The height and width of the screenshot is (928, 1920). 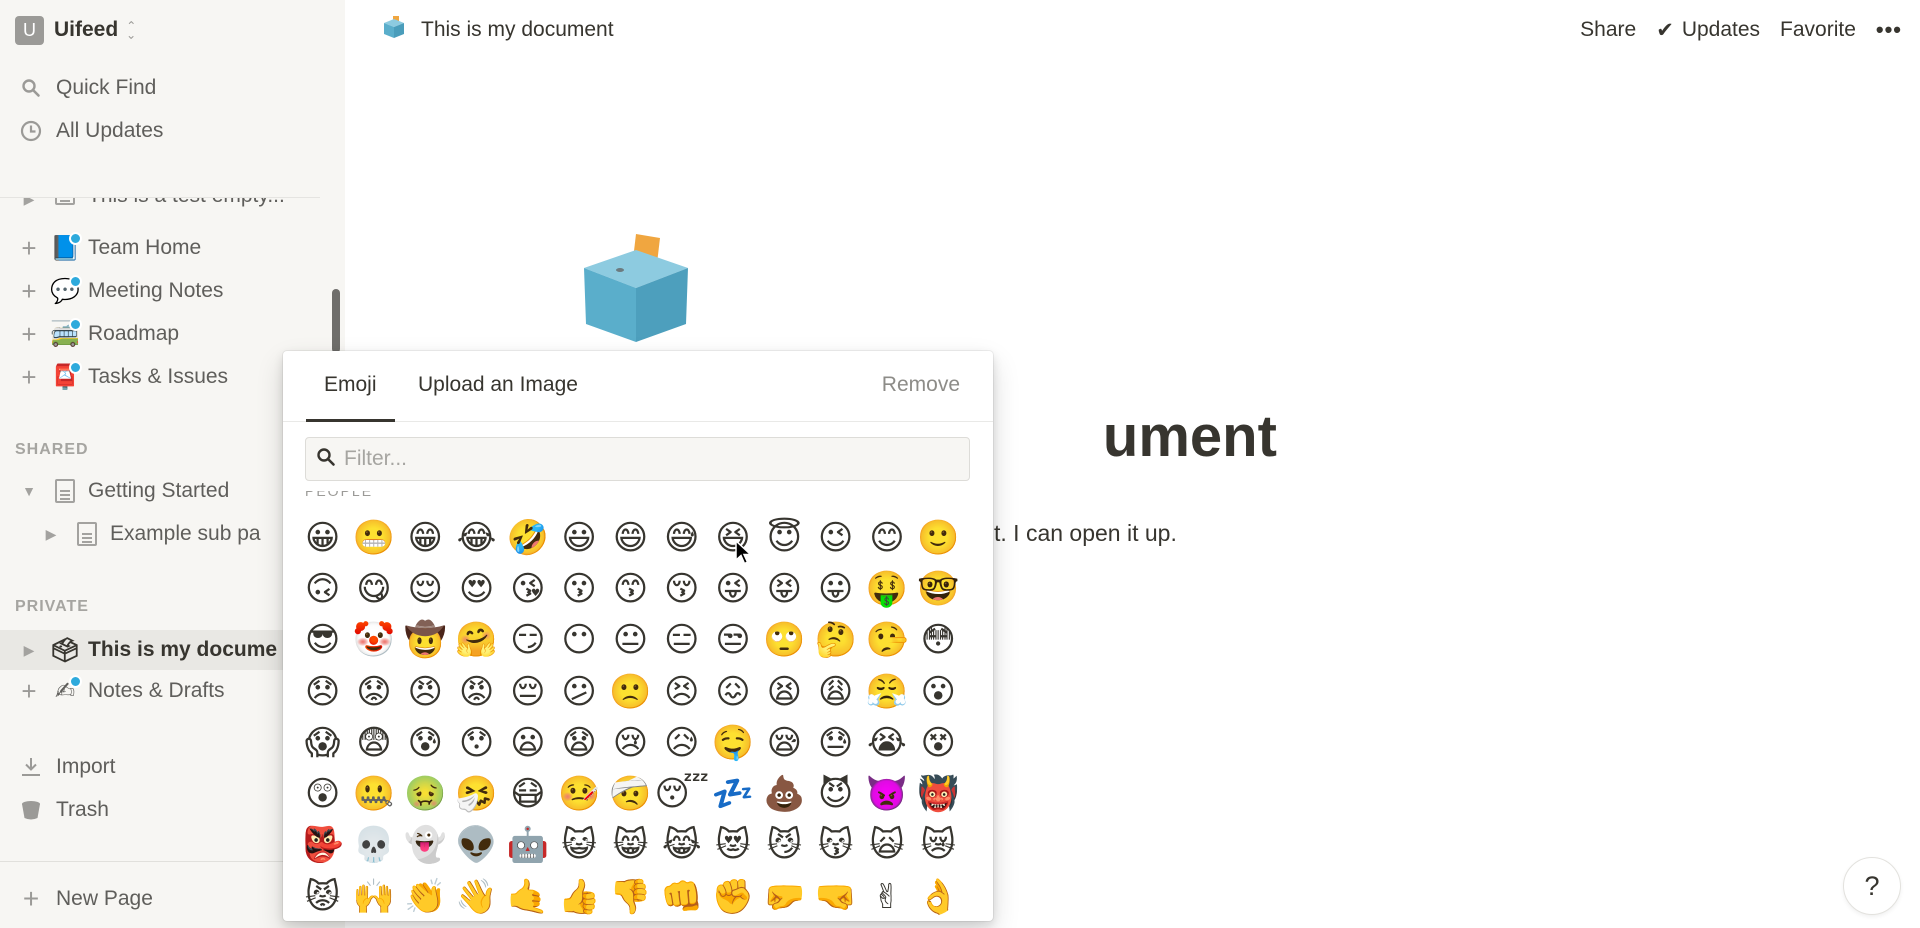 What do you see at coordinates (578, 537) in the screenshot?
I see `emoji-option: 😃` at bounding box center [578, 537].